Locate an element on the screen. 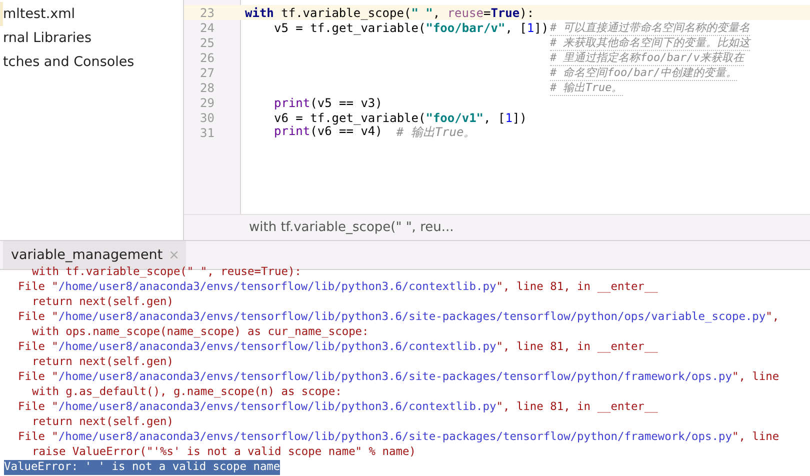  line-number: 31 is located at coordinates (207, 133).